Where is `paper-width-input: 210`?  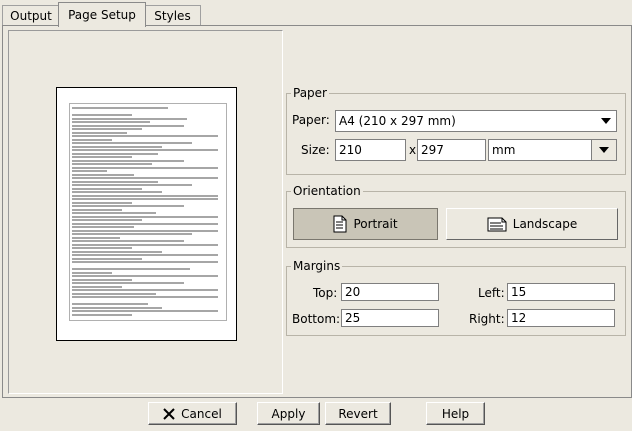 paper-width-input: 210 is located at coordinates (370, 150).